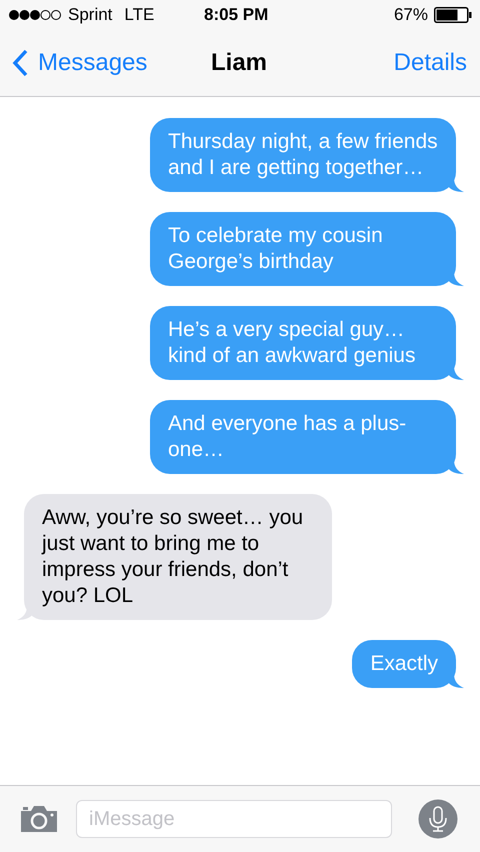 The height and width of the screenshot is (852, 480). I want to click on back-button: Messages, so click(80, 63).